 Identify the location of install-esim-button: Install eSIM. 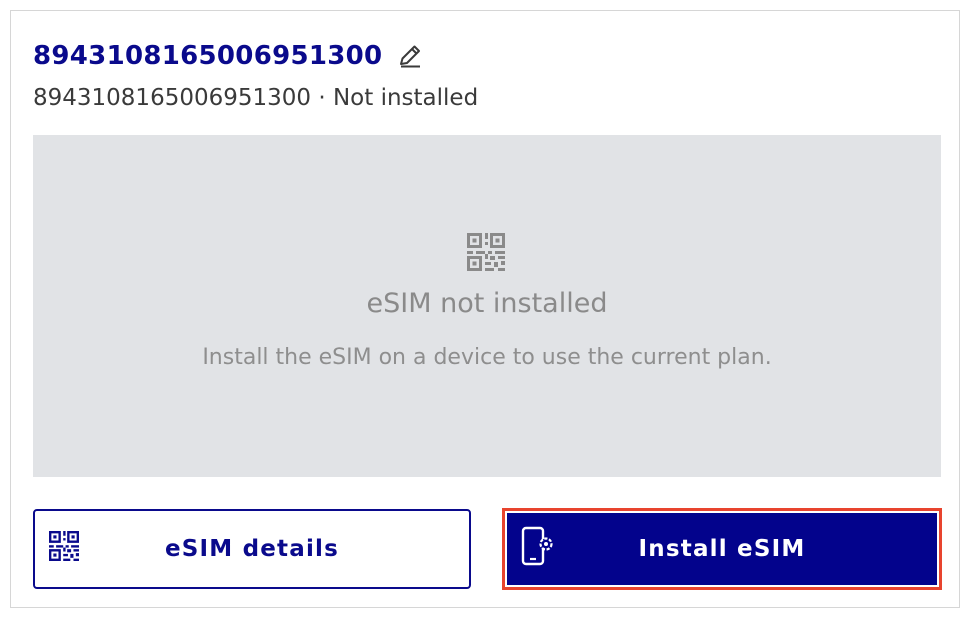
(722, 549).